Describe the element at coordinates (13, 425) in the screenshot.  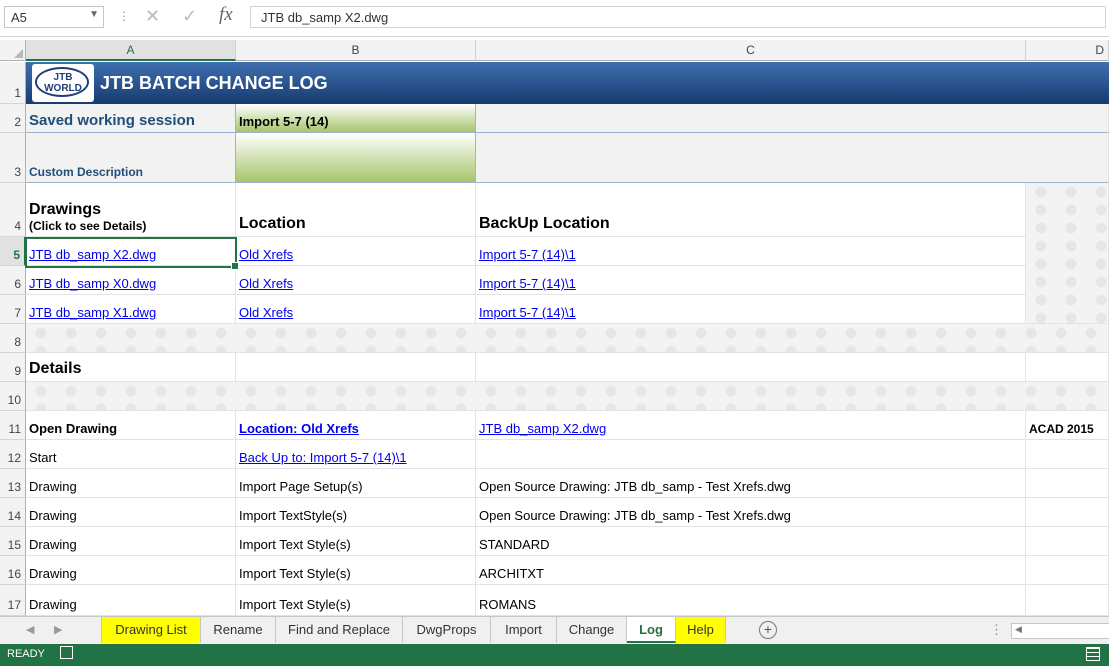
I see `row-header-11: 11` at that location.